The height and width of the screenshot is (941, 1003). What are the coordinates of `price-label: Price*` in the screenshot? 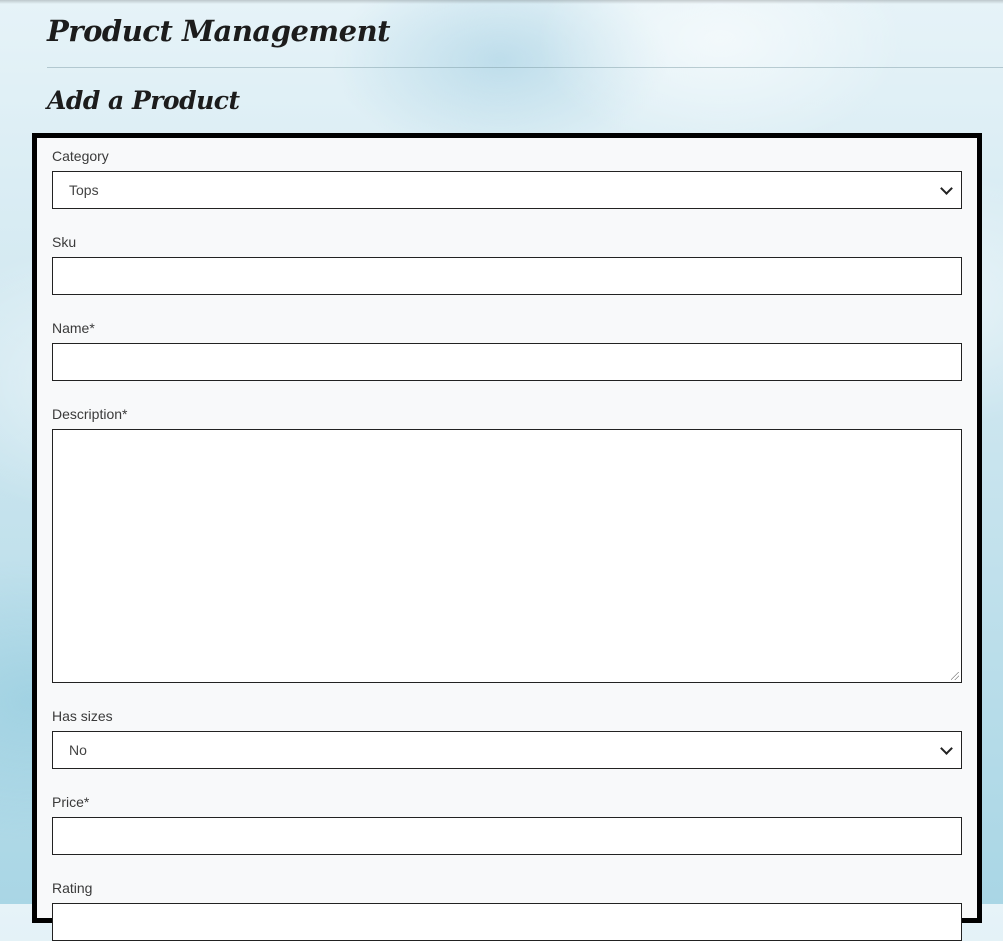 It's located at (71, 802).